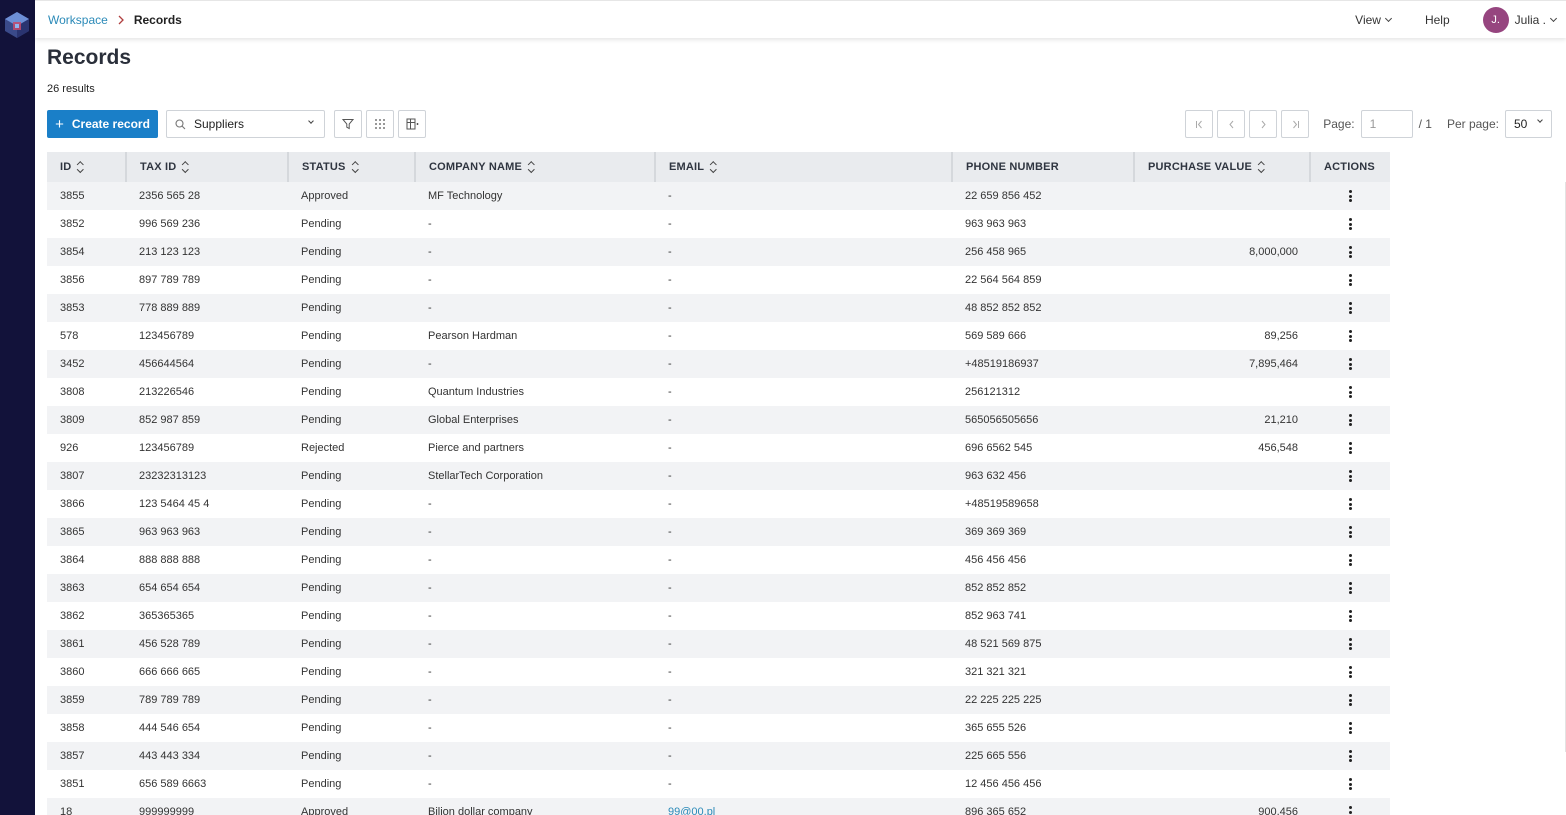 This screenshot has height=815, width=1566. I want to click on column-header-phone-number: PHONE NUMBER, so click(1043, 167).